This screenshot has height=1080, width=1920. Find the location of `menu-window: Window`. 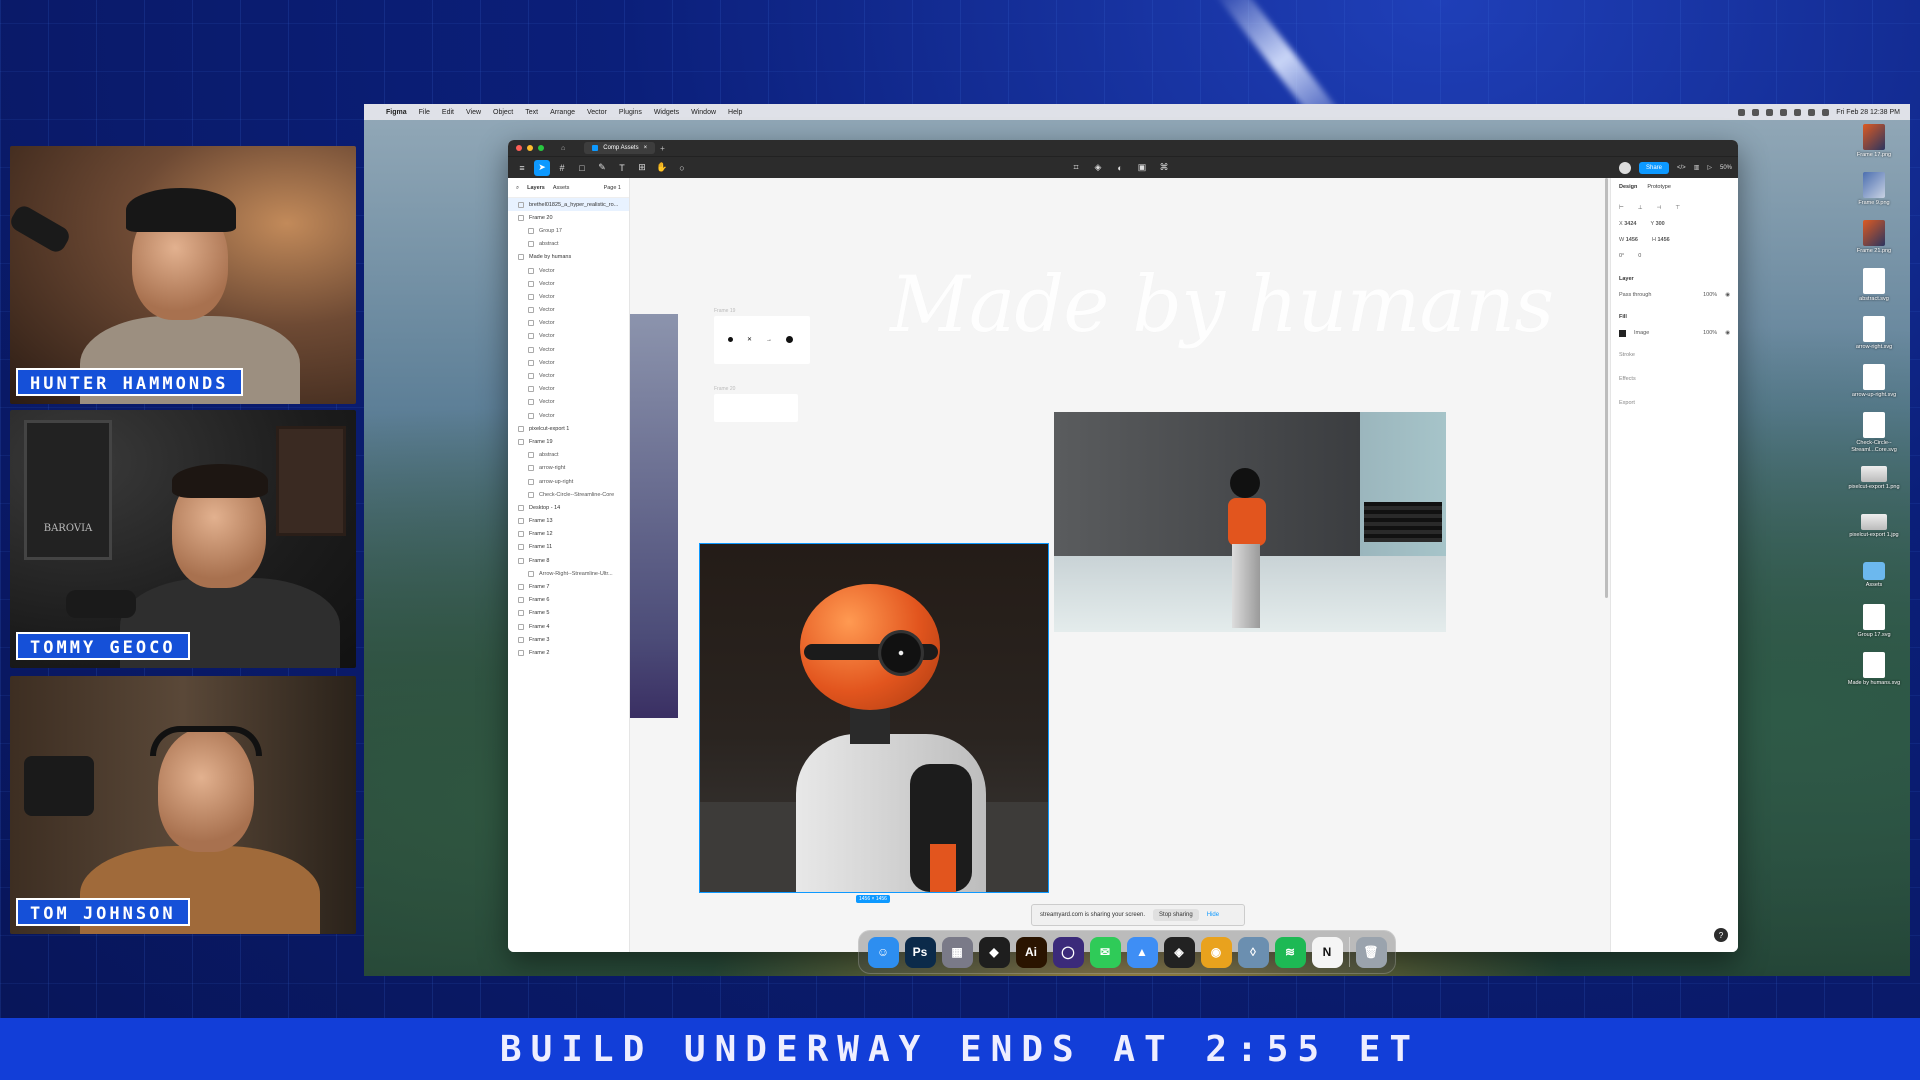

menu-window: Window is located at coordinates (703, 112).